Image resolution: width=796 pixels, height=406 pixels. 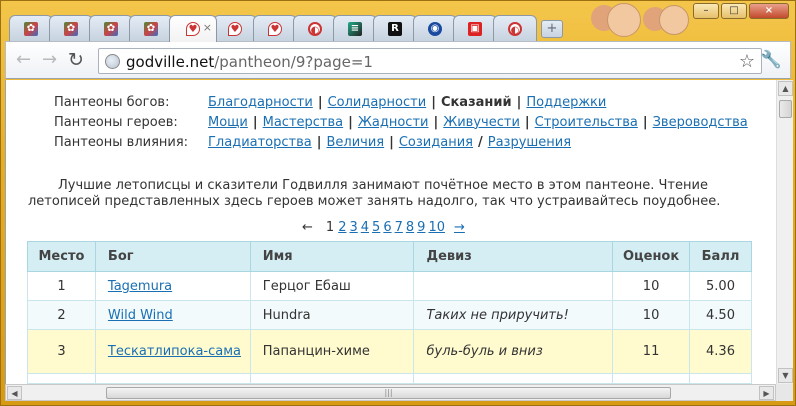 I want to click on scroll-down-icon: ▼, so click(x=785, y=375).